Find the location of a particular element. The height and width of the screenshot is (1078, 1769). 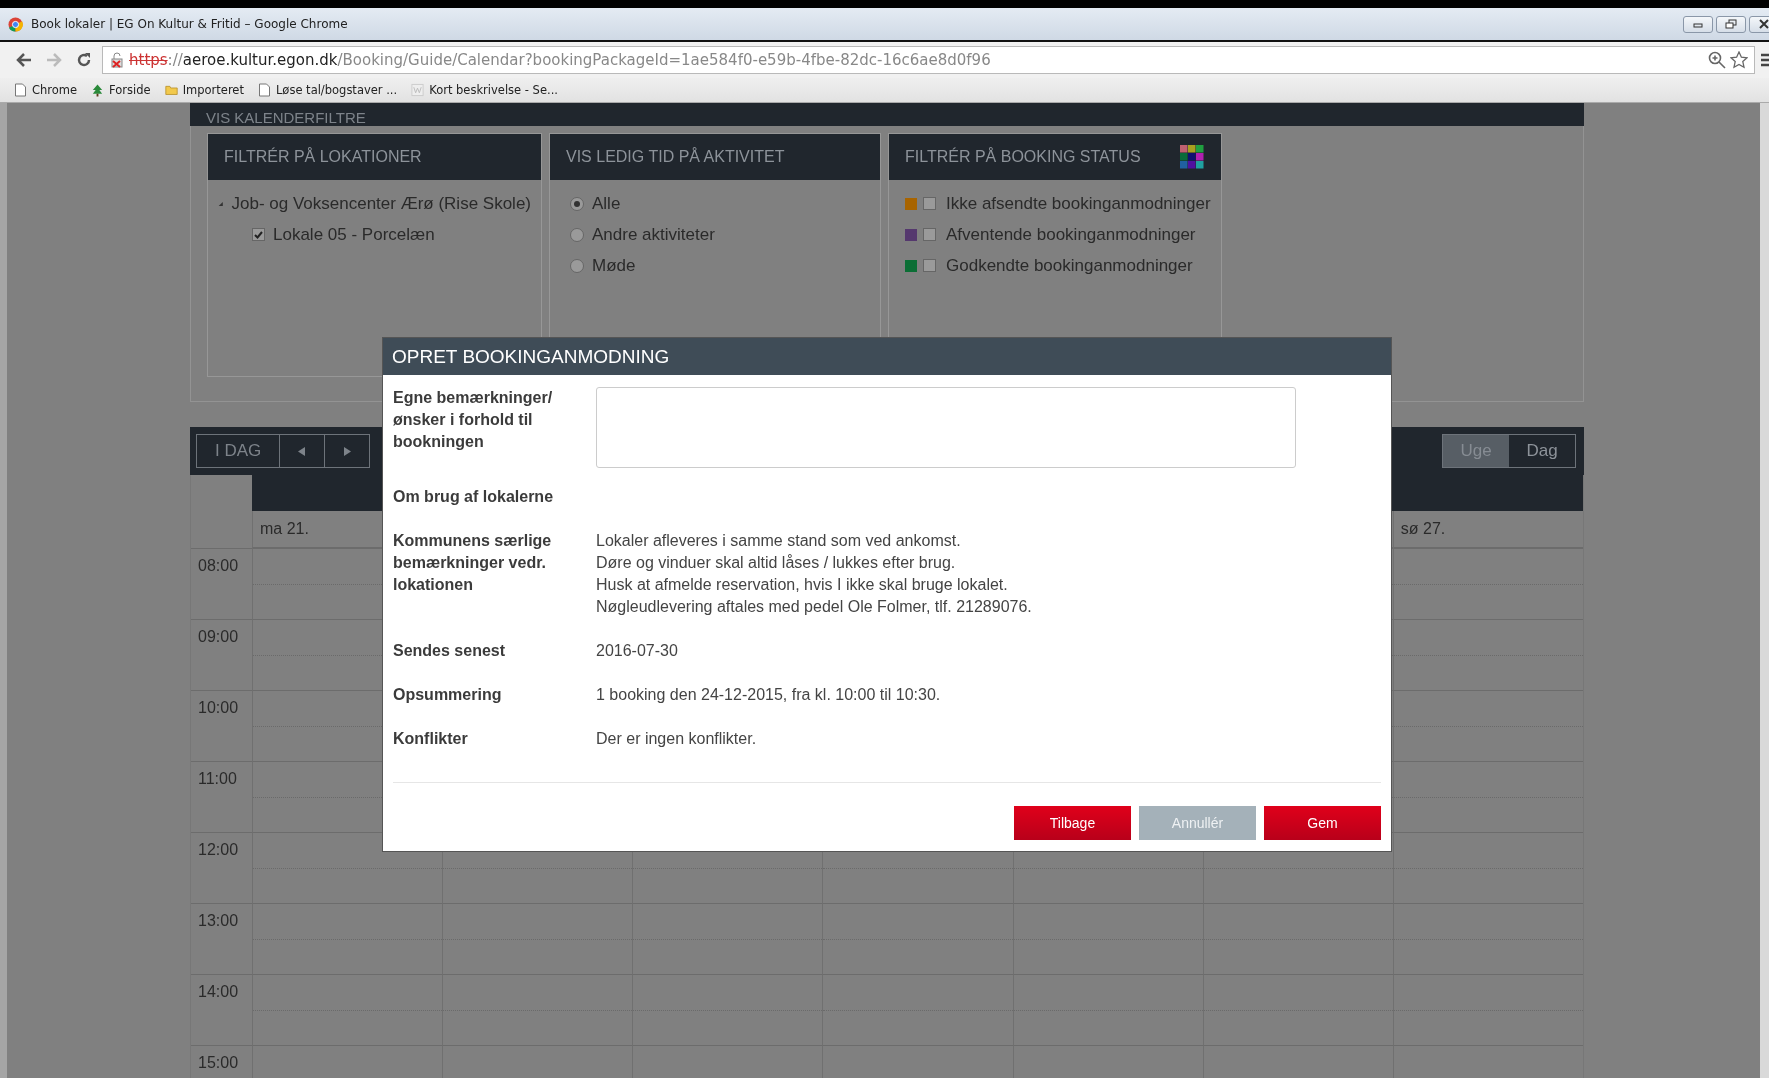

dialog-title: OPRET BOOKINGANMODNING is located at coordinates (887, 356).